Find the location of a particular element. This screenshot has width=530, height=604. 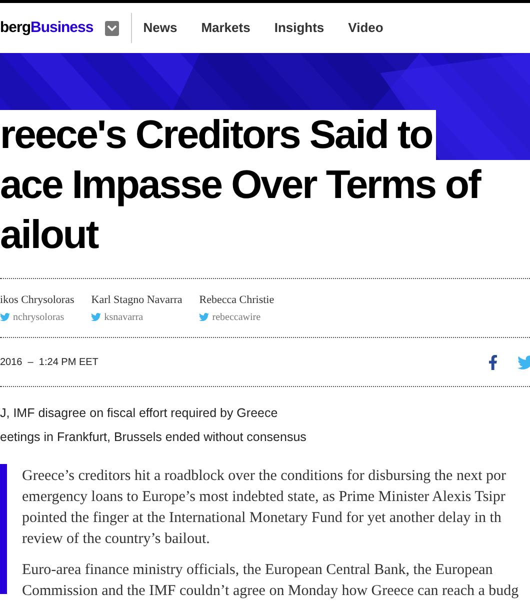

dropdown-icon is located at coordinates (112, 28).